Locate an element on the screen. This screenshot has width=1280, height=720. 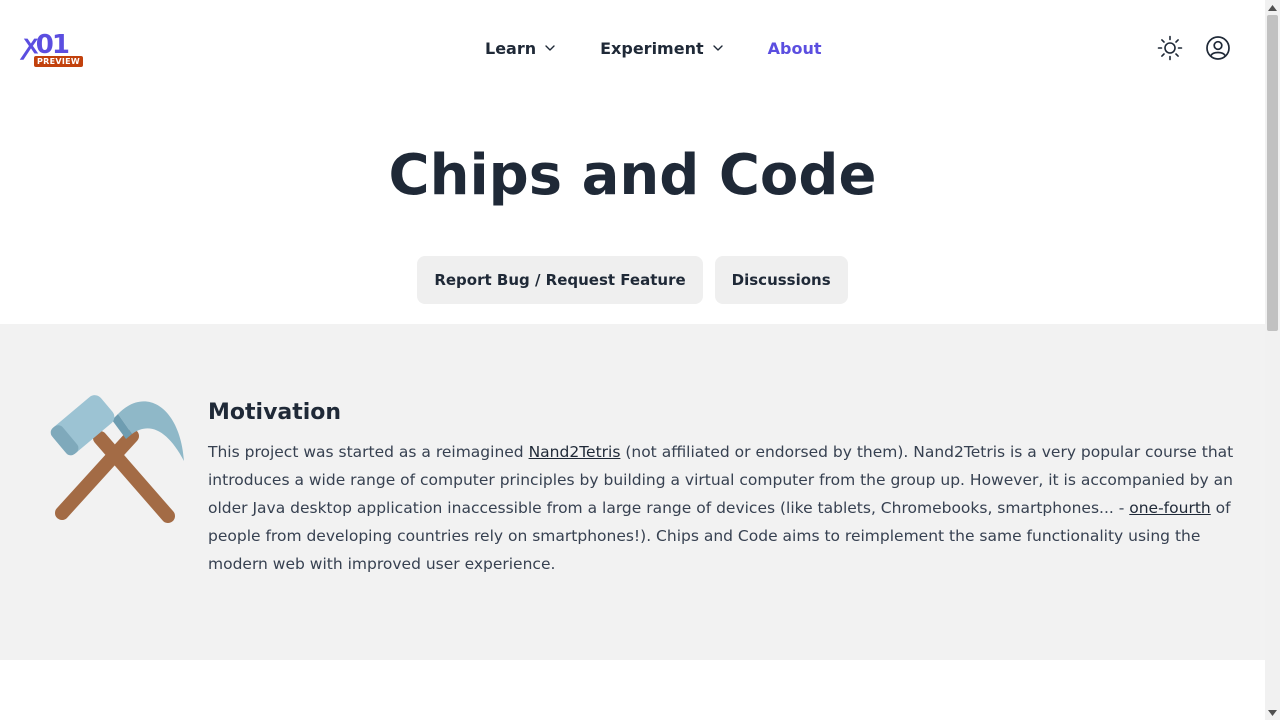
main-nav: Learn Experiment About is located at coordinates (653, 48).